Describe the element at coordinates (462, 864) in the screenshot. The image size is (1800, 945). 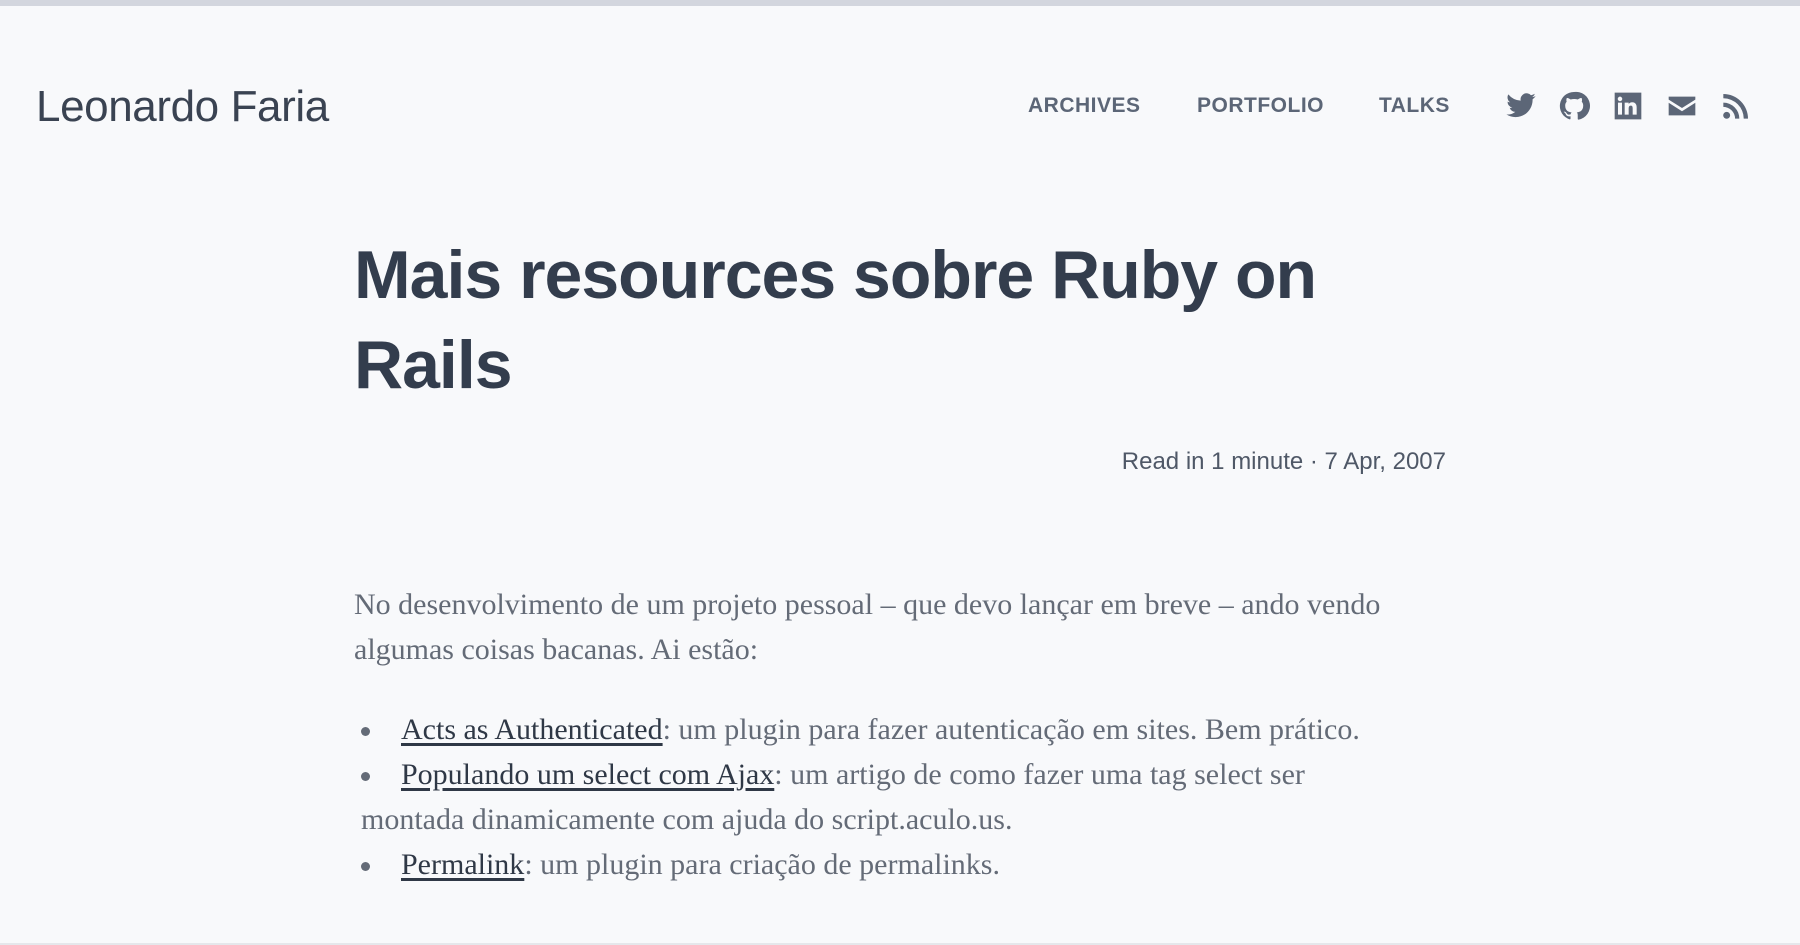
I see `permalink-link: Permalink` at that location.